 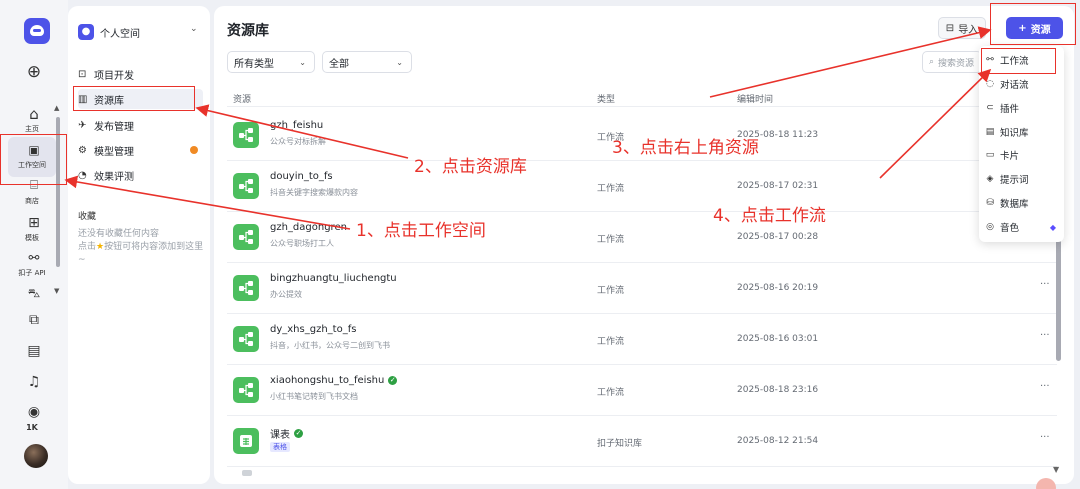 What do you see at coordinates (769, 216) in the screenshot?
I see `annotation-step4: 4、点击工作流` at bounding box center [769, 216].